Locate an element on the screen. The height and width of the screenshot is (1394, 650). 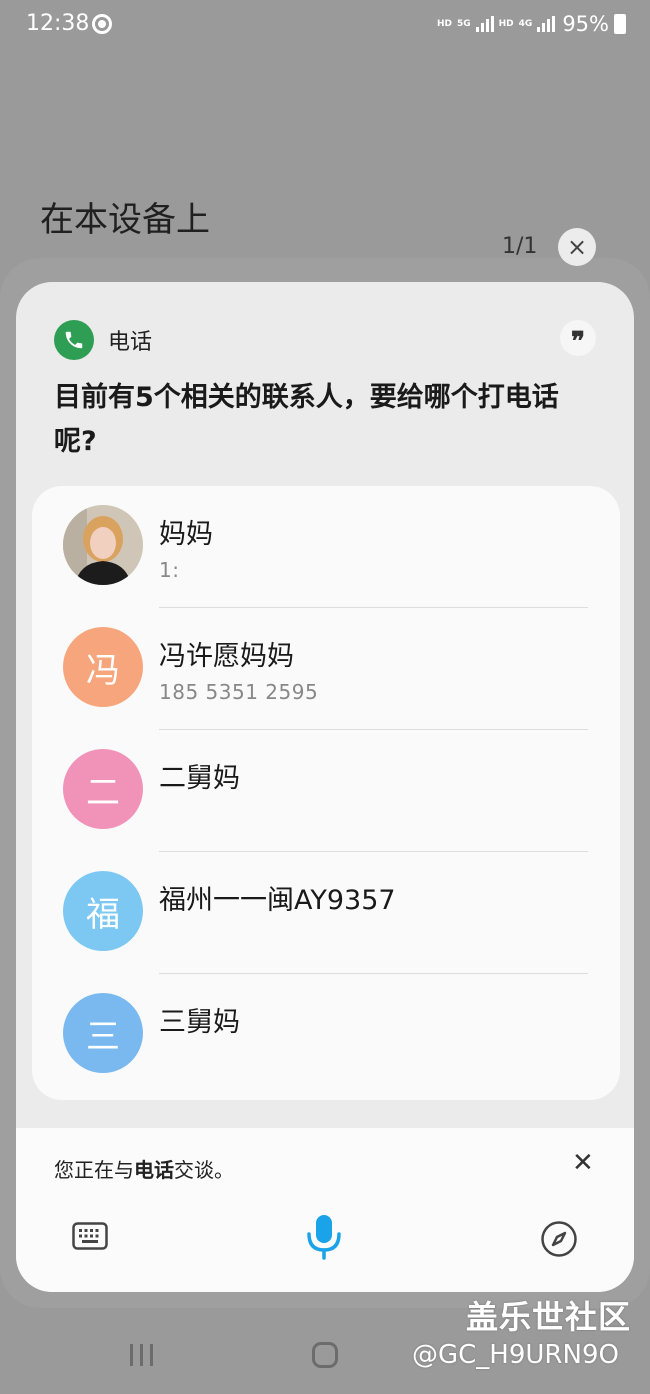
contact-name: 冯许愿妈妈 is located at coordinates (226, 656).